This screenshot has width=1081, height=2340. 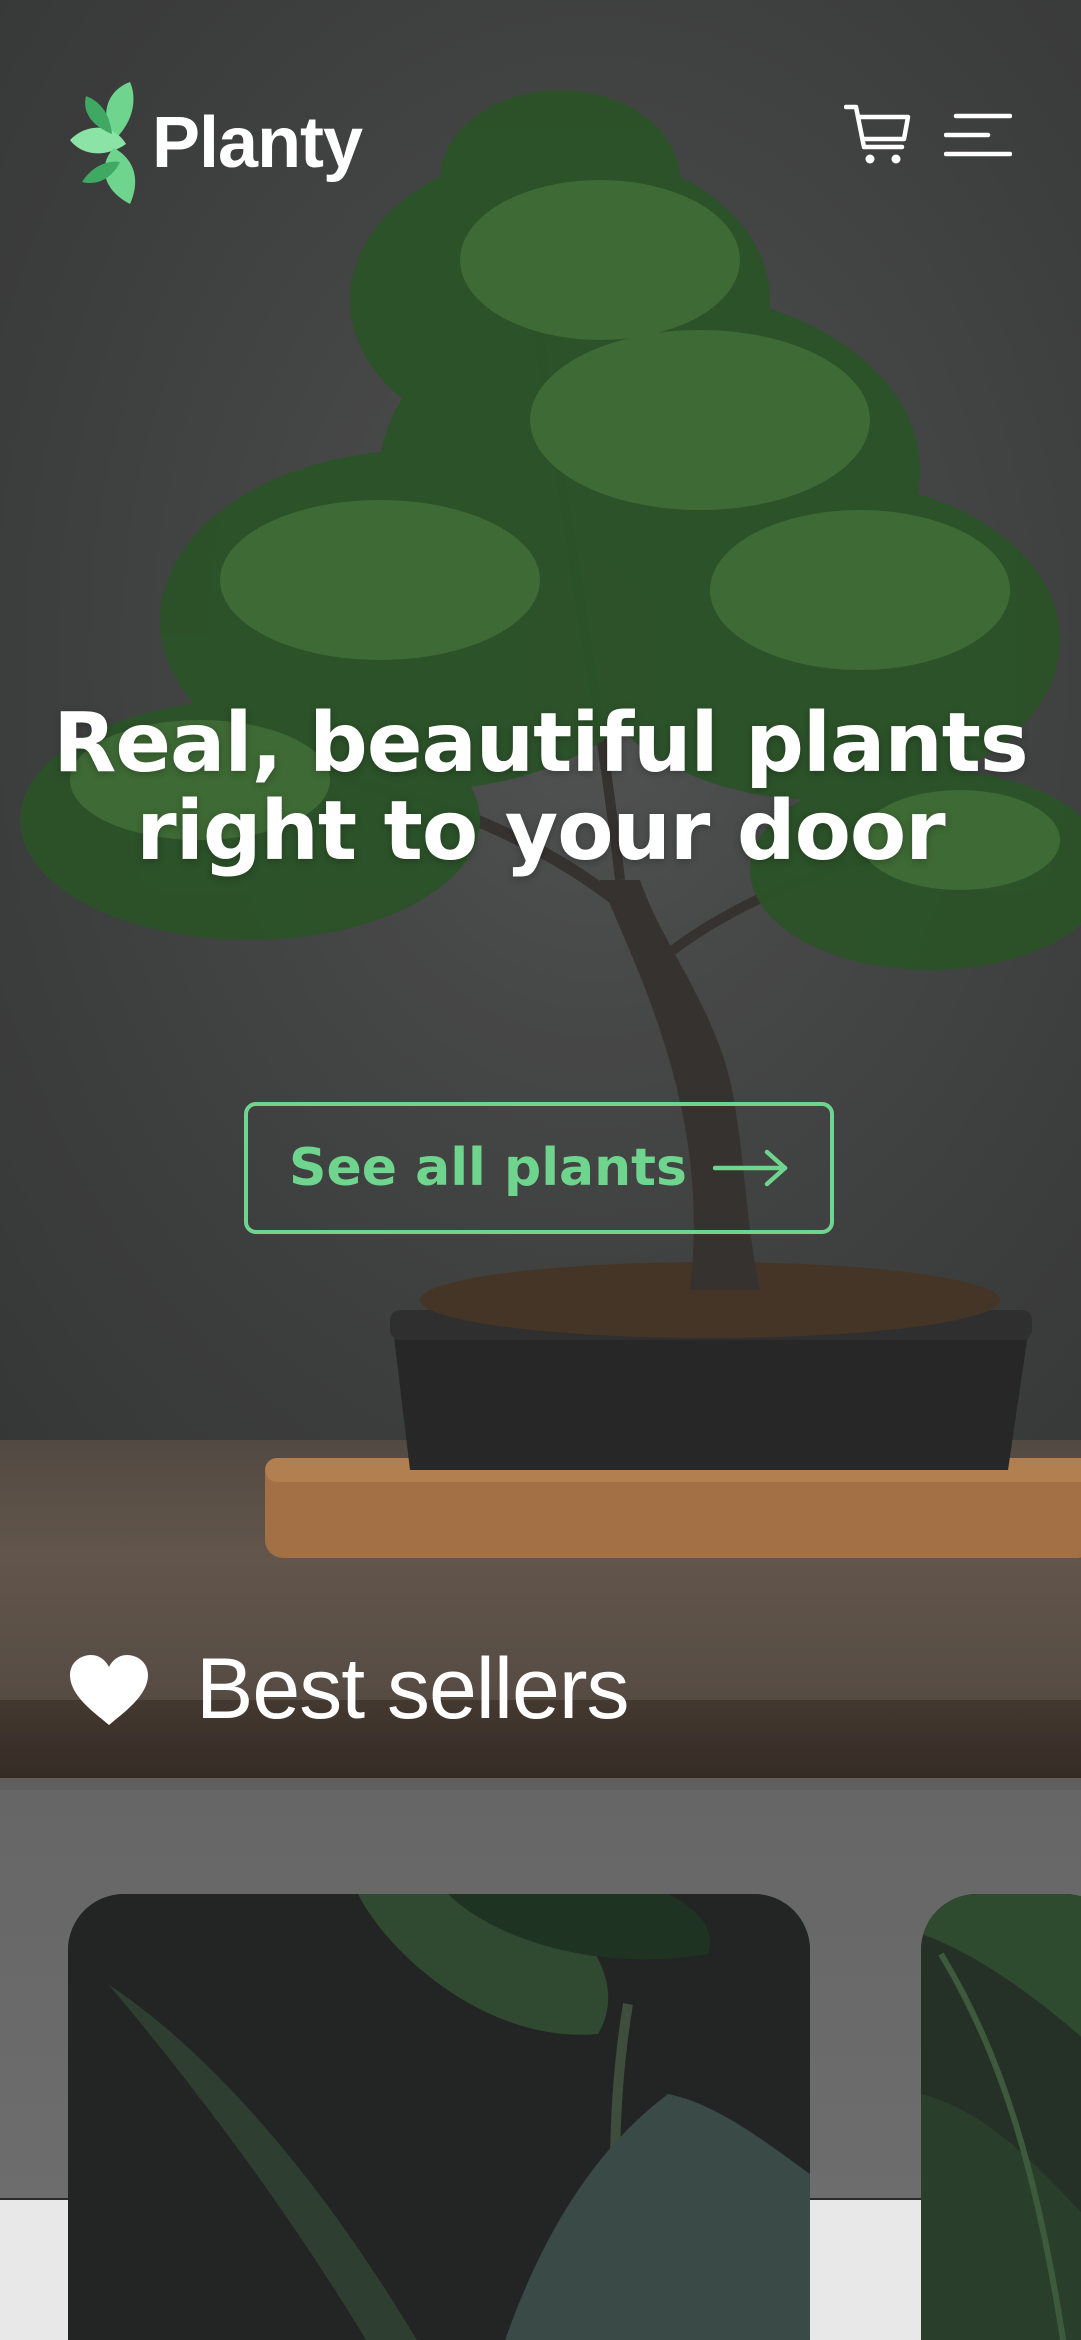 I want to click on heart-icon, so click(x=109, y=1689).